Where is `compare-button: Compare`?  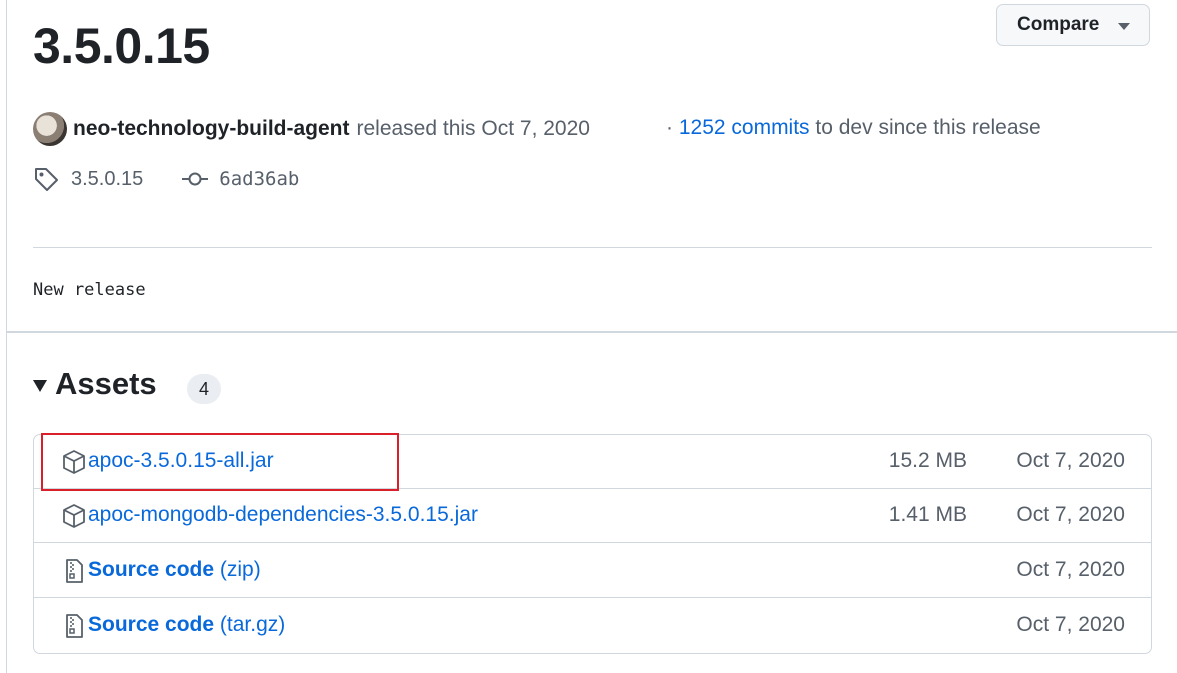
compare-button: Compare is located at coordinates (1073, 25).